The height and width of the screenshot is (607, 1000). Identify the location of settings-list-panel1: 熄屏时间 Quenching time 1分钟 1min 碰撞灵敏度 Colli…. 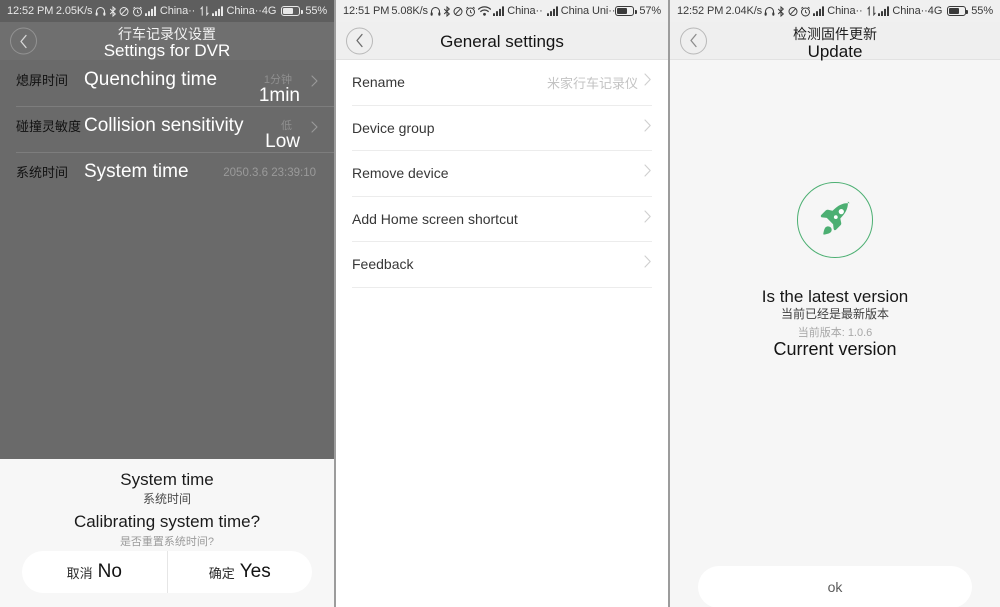
(167, 129).